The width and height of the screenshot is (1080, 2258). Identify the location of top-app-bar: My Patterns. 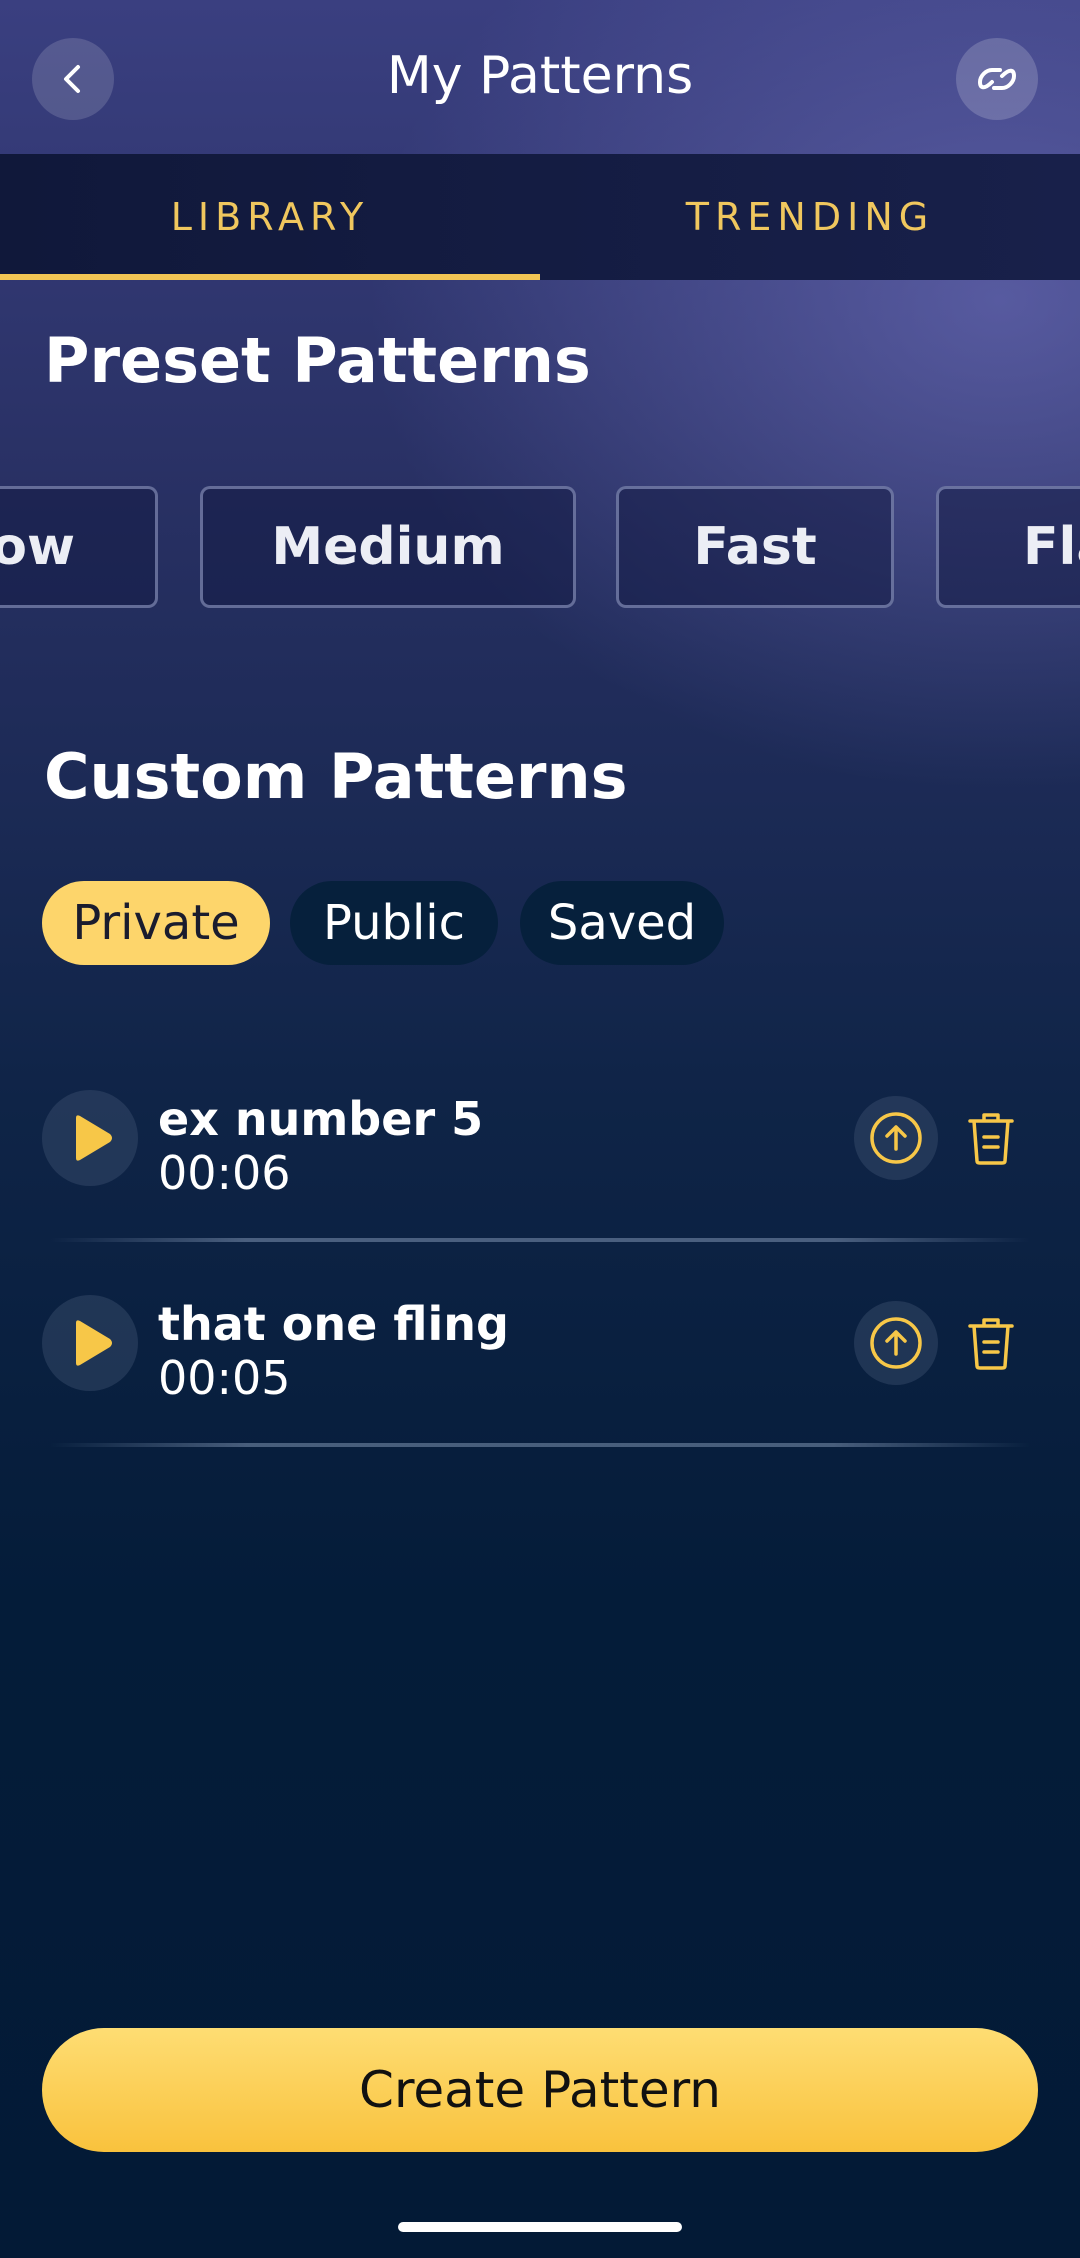
(540, 77).